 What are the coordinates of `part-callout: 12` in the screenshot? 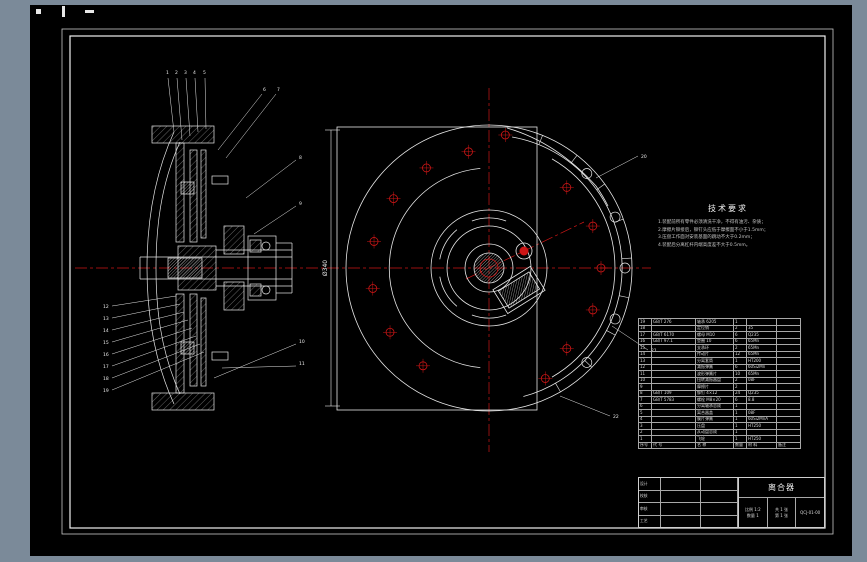 It's located at (106, 307).